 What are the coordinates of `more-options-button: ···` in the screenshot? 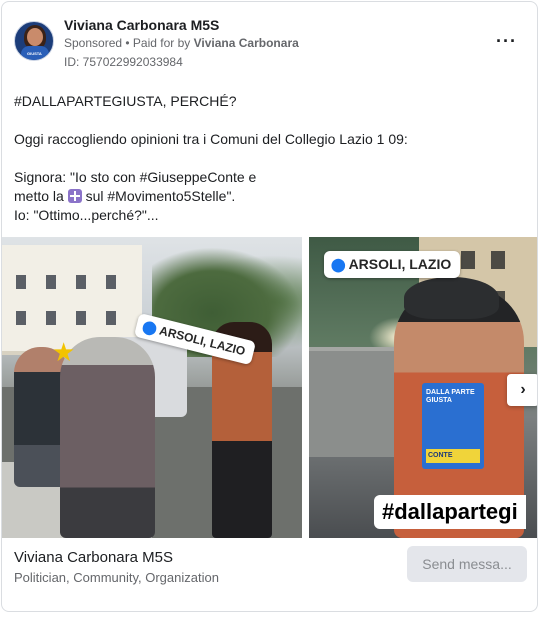 It's located at (506, 41).